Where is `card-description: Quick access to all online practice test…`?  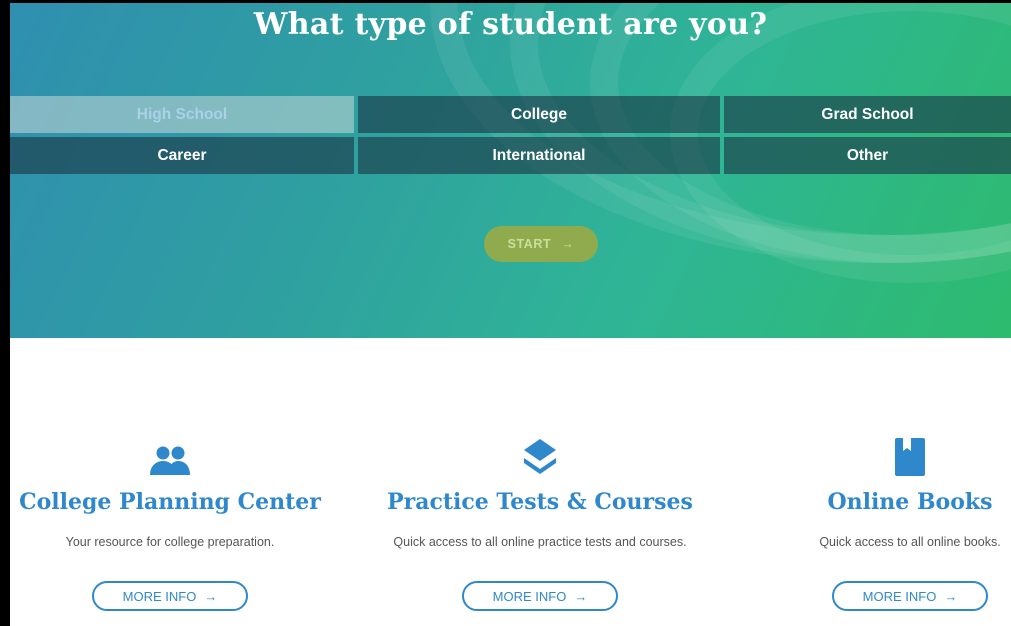 card-description: Quick access to all online practice test… is located at coordinates (540, 542).